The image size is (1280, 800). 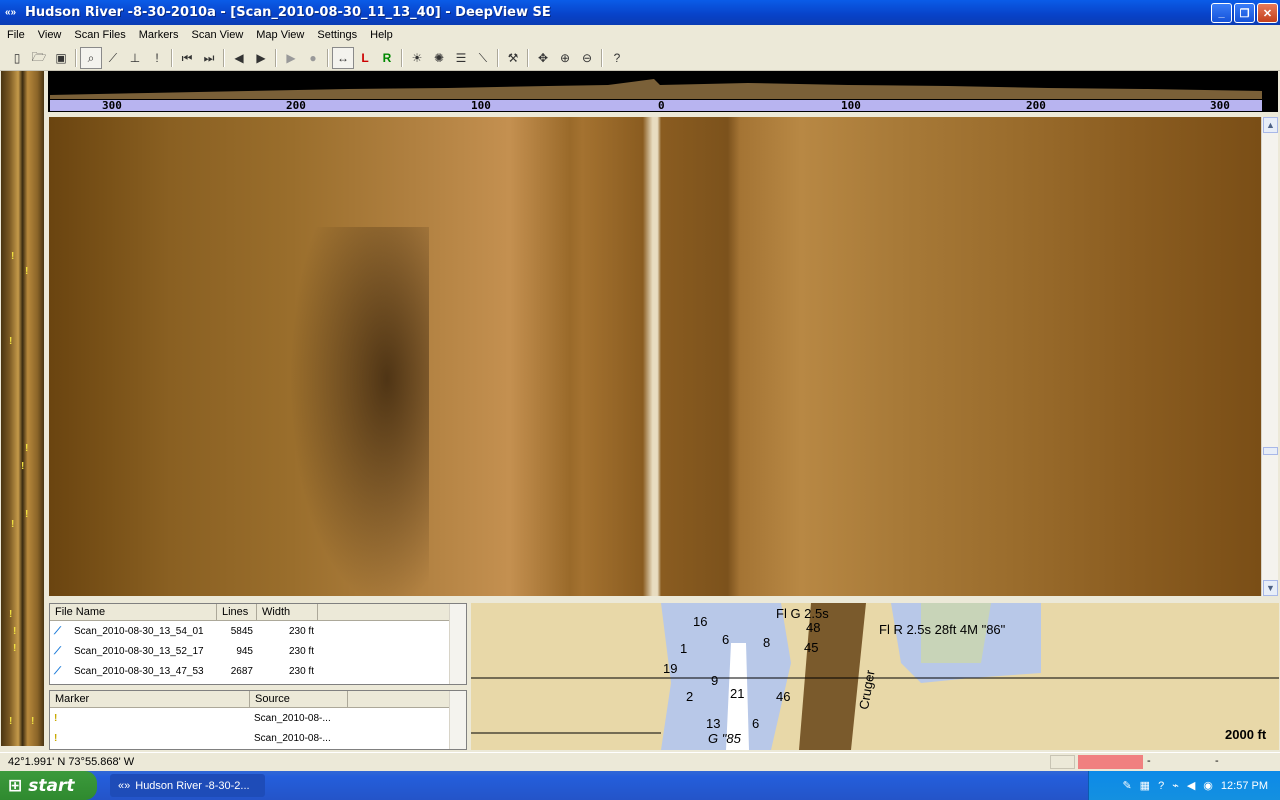 What do you see at coordinates (15, 35) in the screenshot?
I see `menu-file: File` at bounding box center [15, 35].